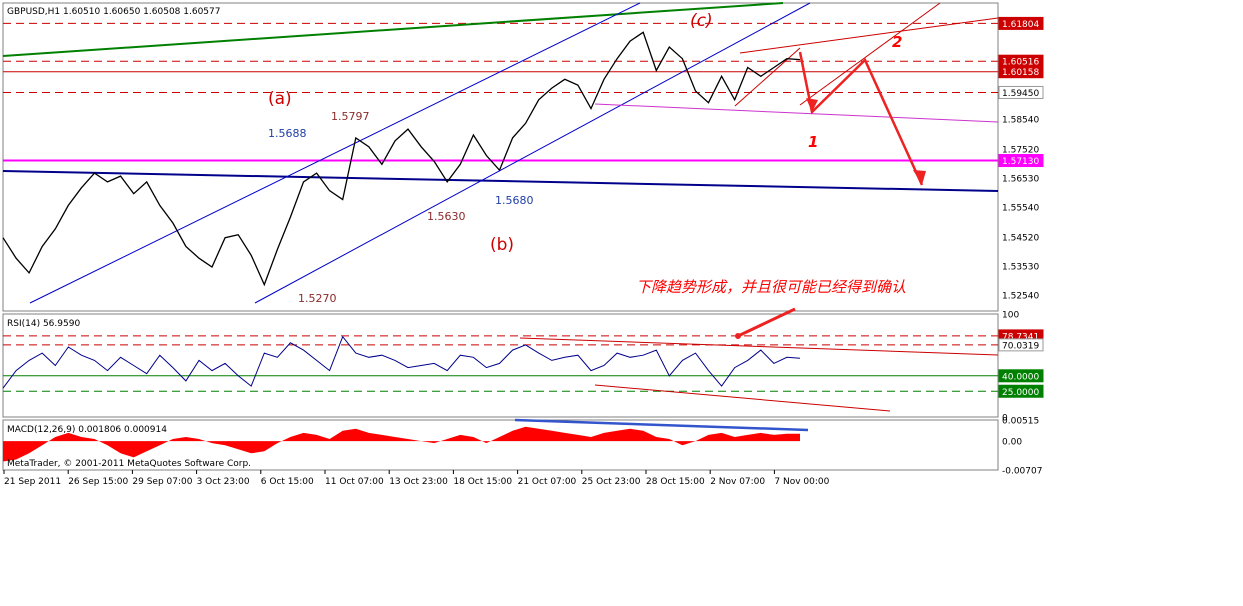  What do you see at coordinates (1020, 121) in the screenshot?
I see `price-tick-label: 1.58540` at bounding box center [1020, 121].